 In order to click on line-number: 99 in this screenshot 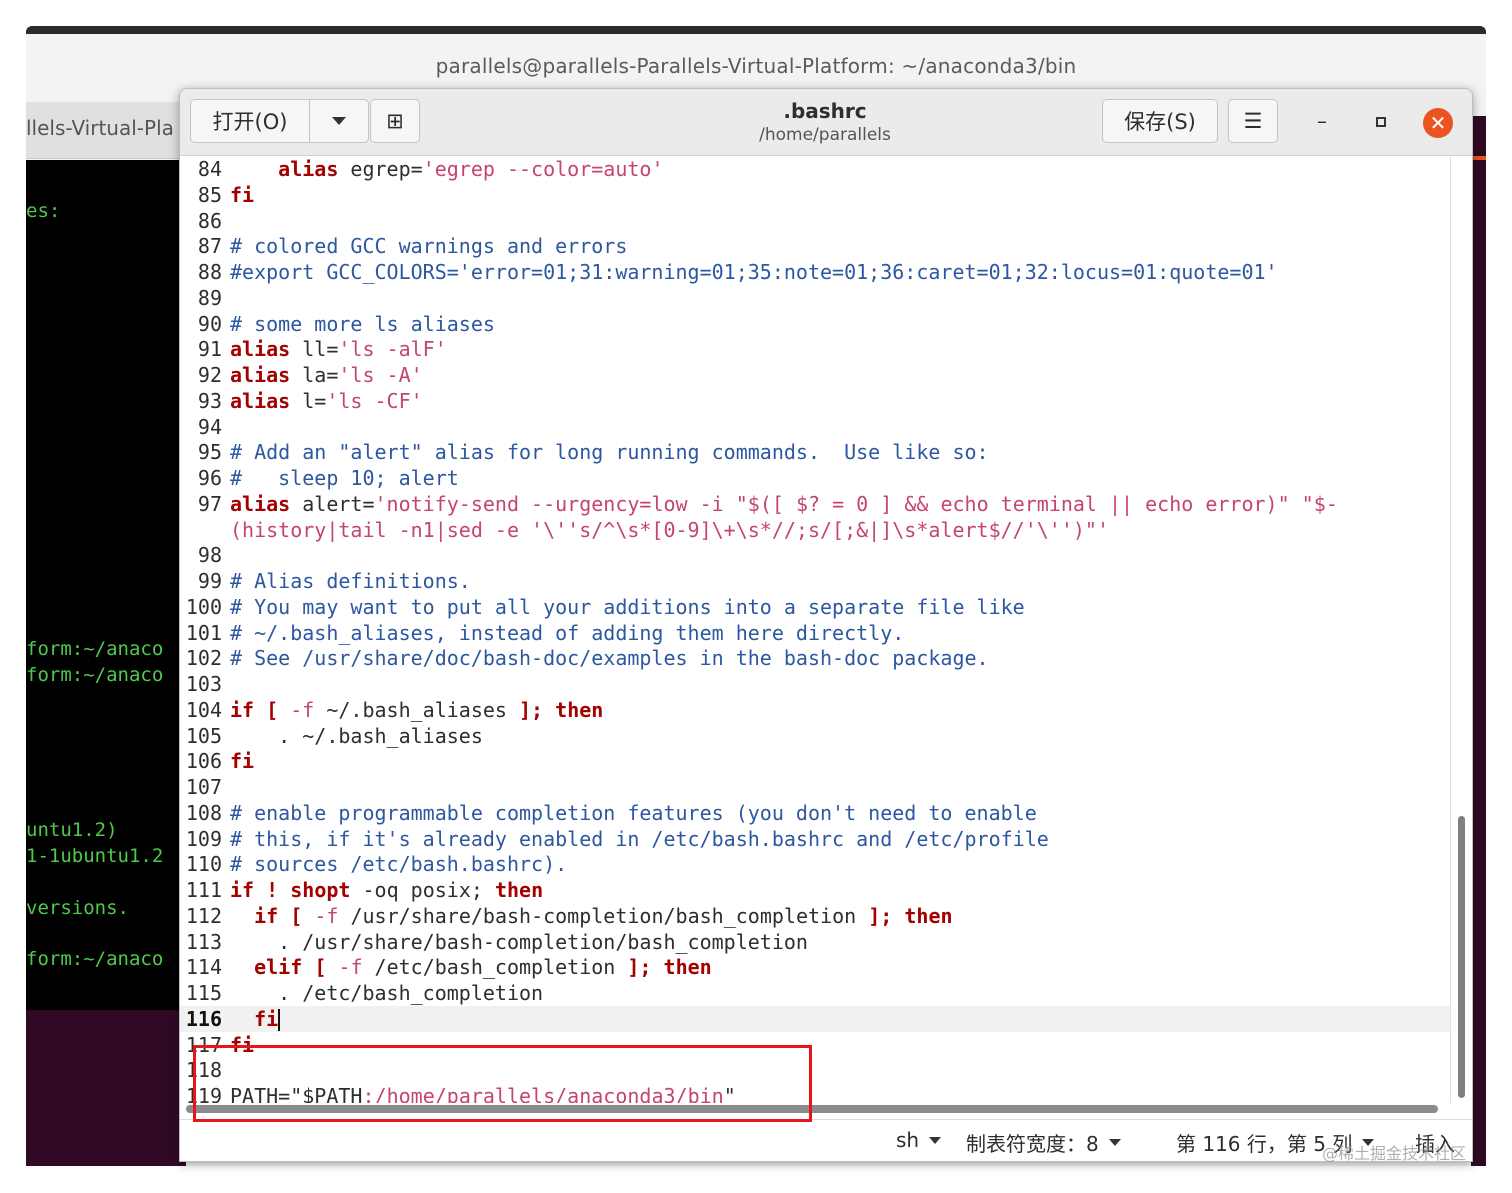, I will do `click(209, 581)`.